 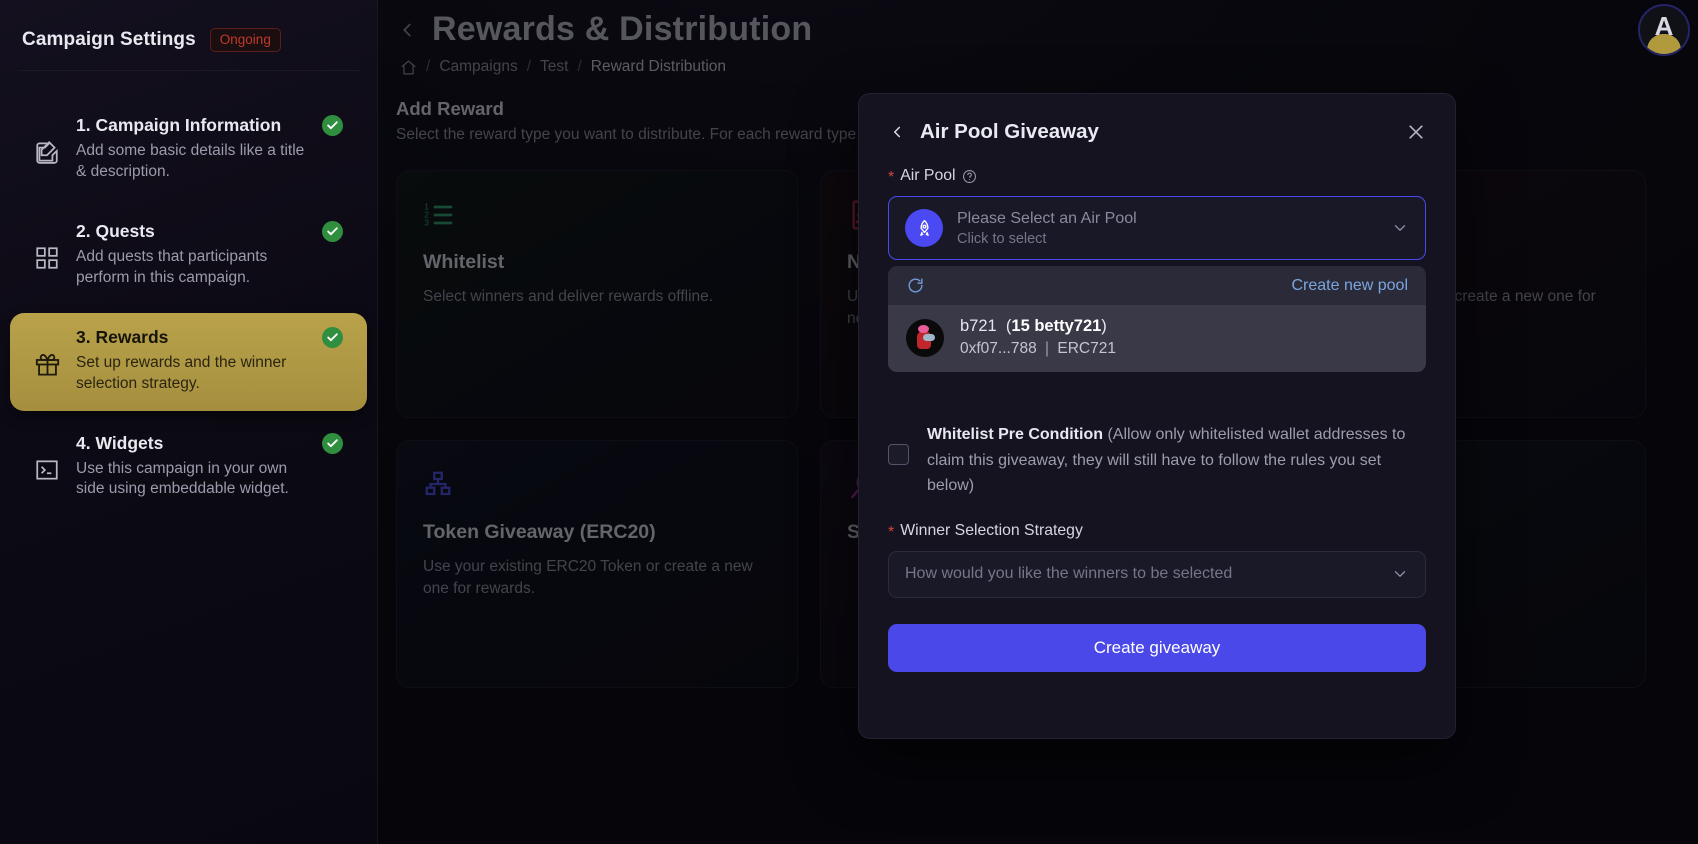 What do you see at coordinates (1157, 338) in the screenshot?
I see `list-item: b721 (15 betty721) 0xf07...788 | ERC721` at bounding box center [1157, 338].